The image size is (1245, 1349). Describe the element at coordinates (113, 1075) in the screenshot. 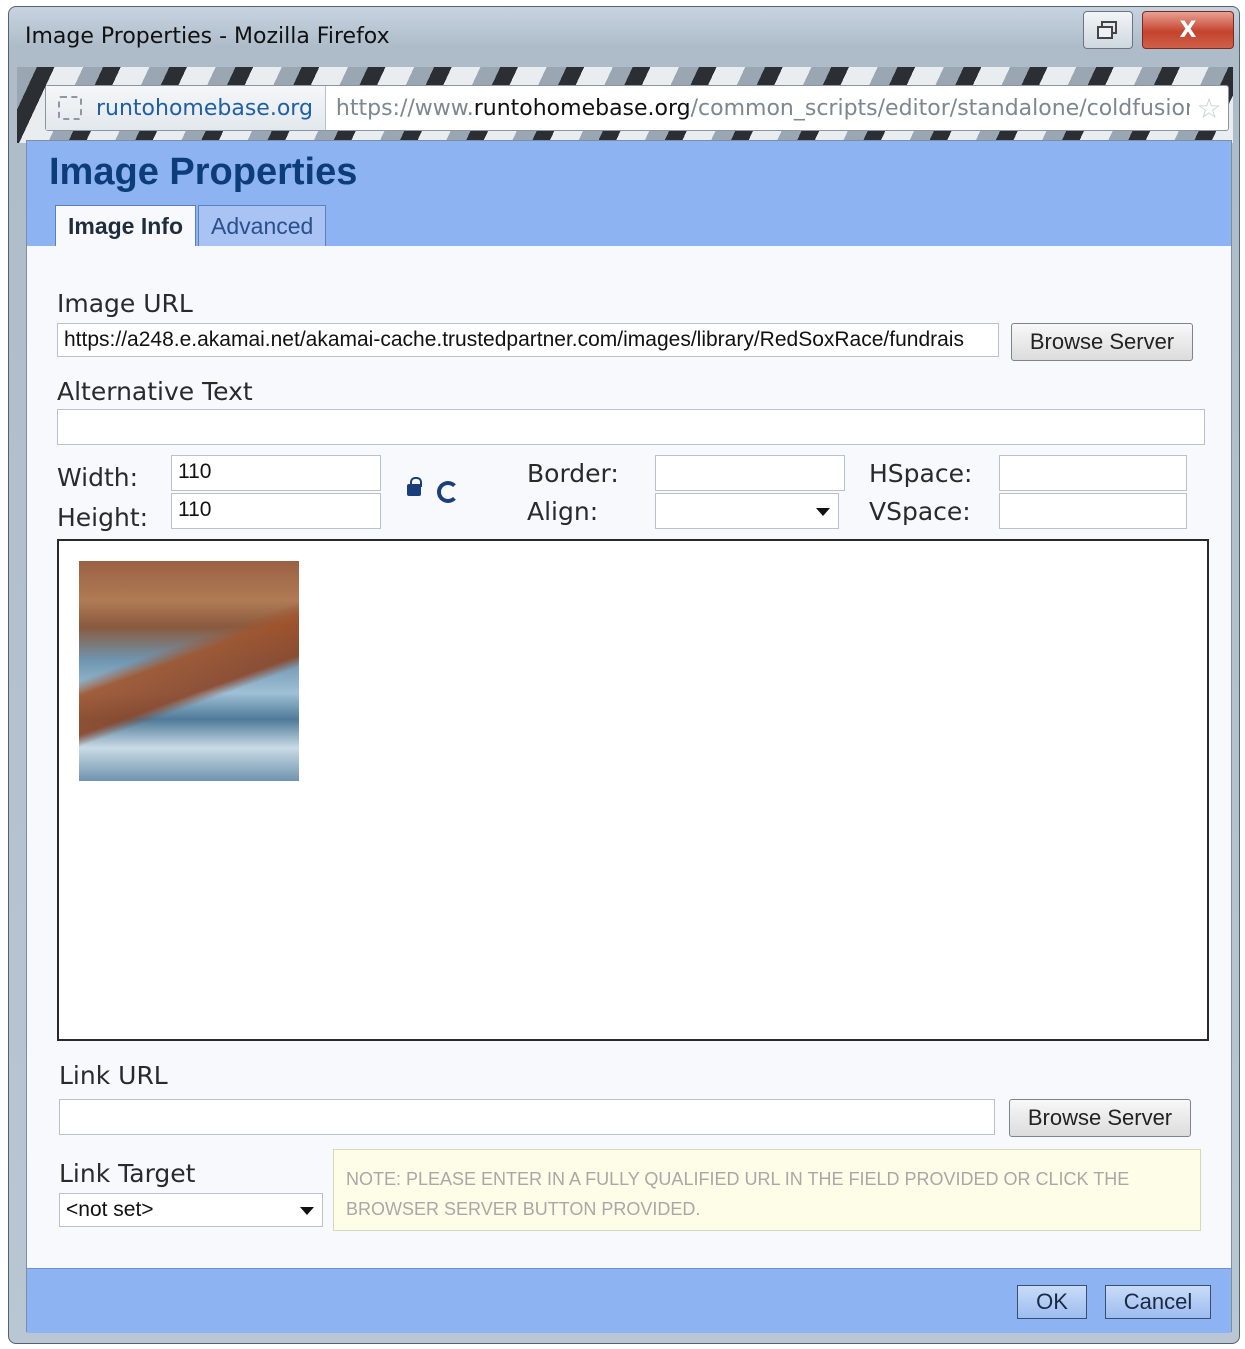

I see `link-url-label: Link URL` at that location.